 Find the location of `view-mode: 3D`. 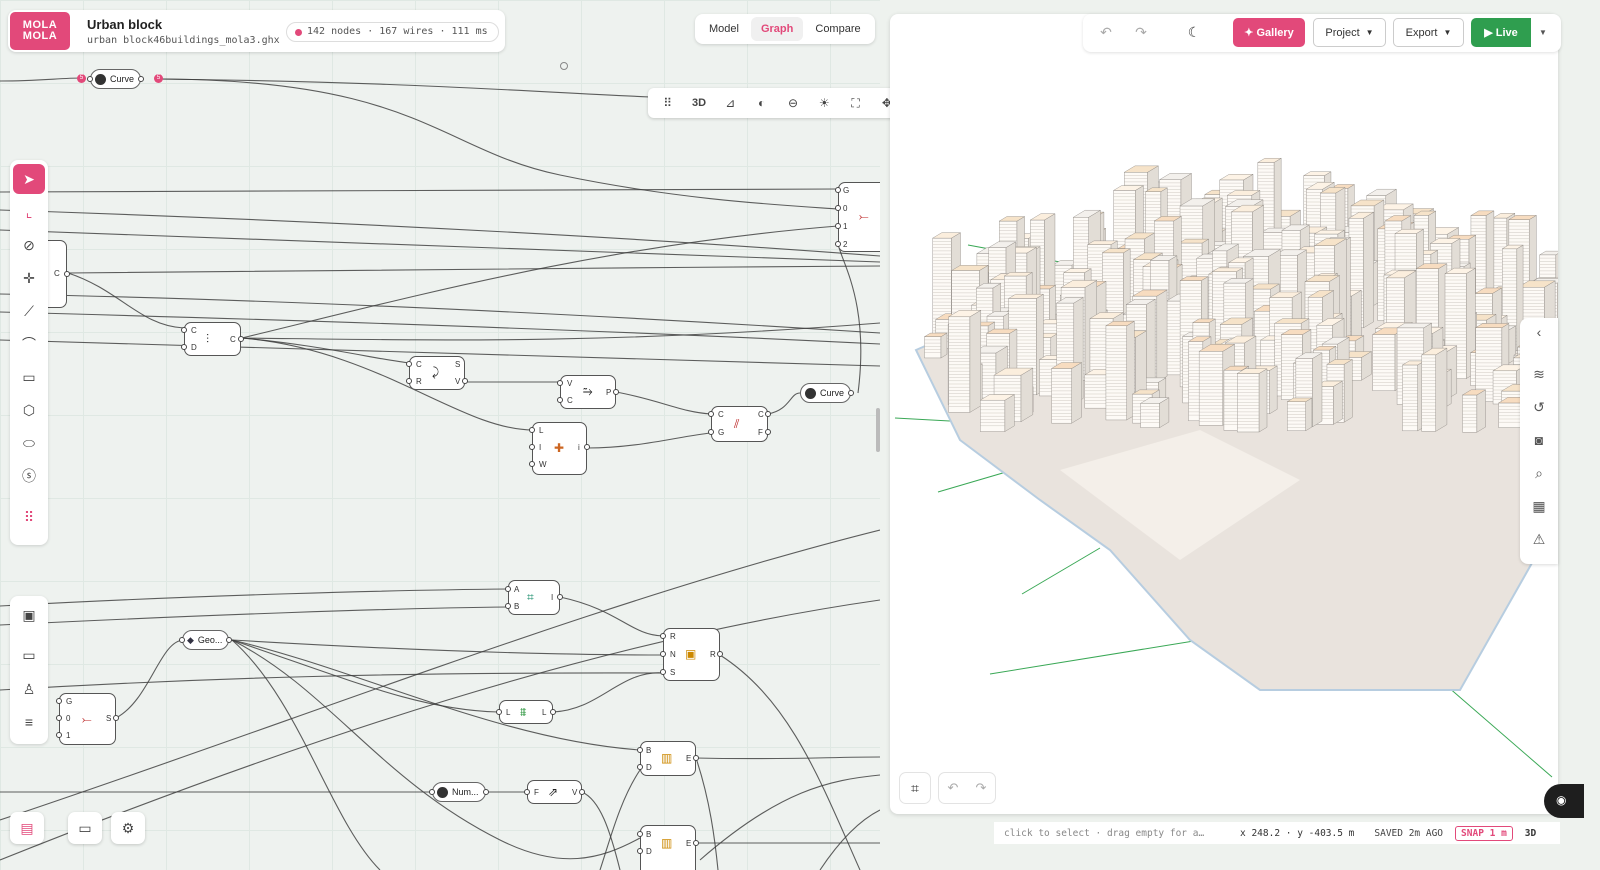

view-mode: 3D is located at coordinates (1530, 833).